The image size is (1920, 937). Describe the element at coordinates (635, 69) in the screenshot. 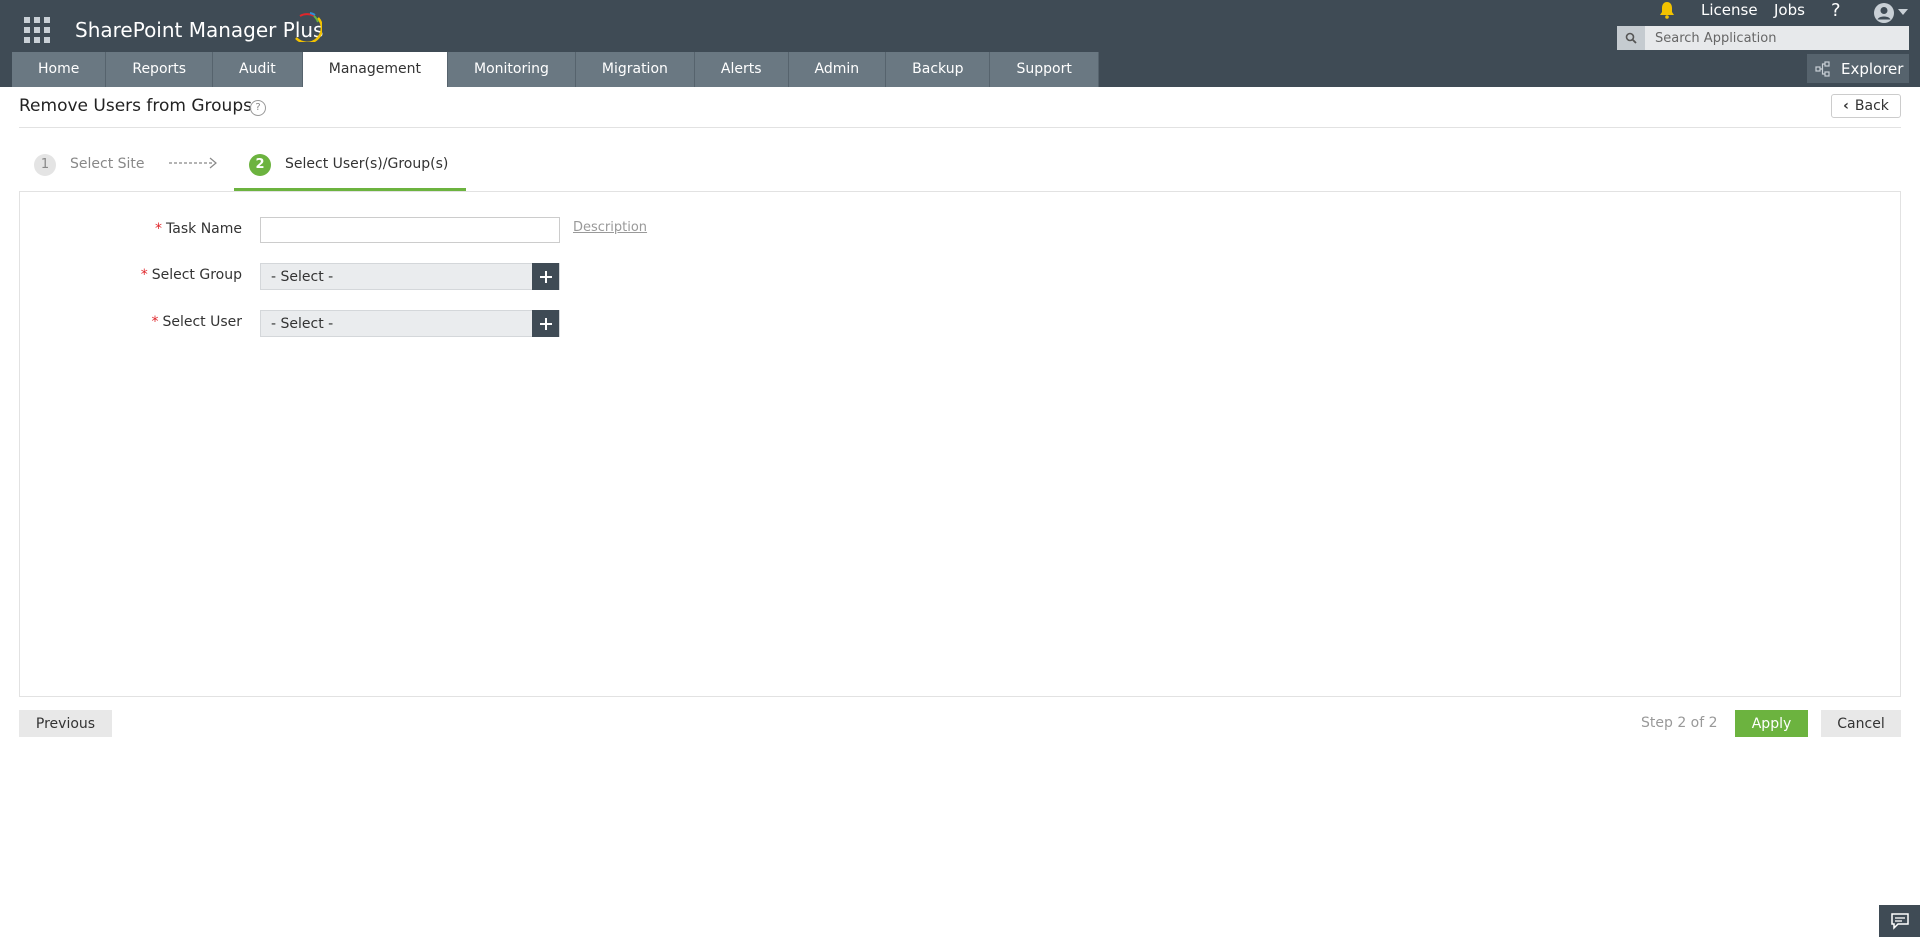

I see `tab-migration: Migration` at that location.